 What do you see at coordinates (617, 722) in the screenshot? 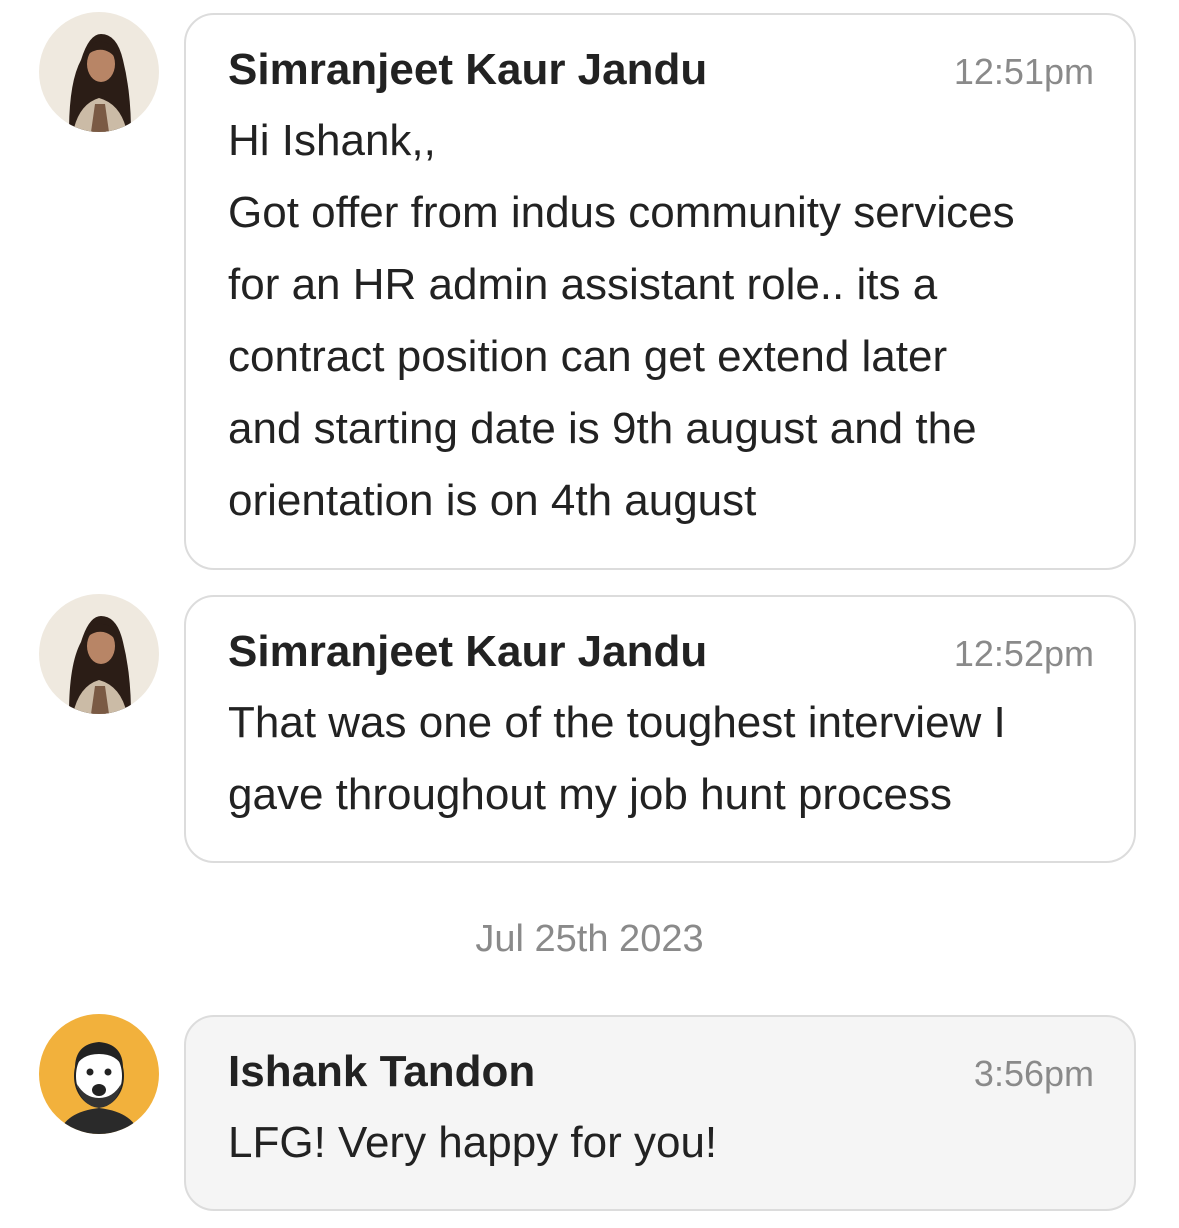
I see `message-text-line: That was one of the toughest interview I` at bounding box center [617, 722].